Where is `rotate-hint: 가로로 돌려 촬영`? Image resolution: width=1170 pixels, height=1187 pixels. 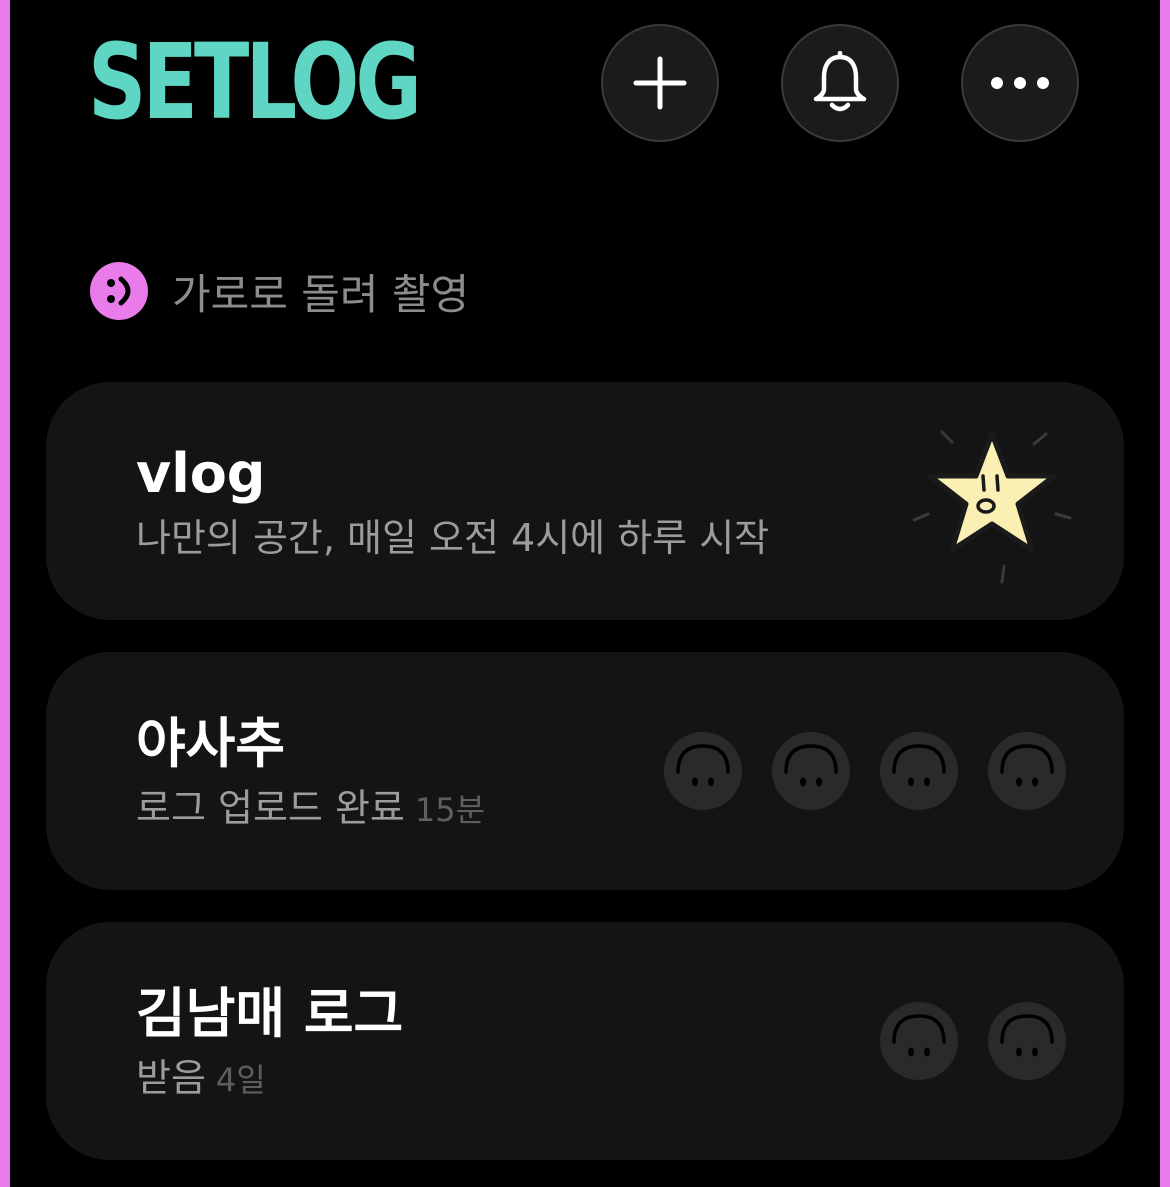 rotate-hint: 가로로 돌려 촬영 is located at coordinates (279, 291).